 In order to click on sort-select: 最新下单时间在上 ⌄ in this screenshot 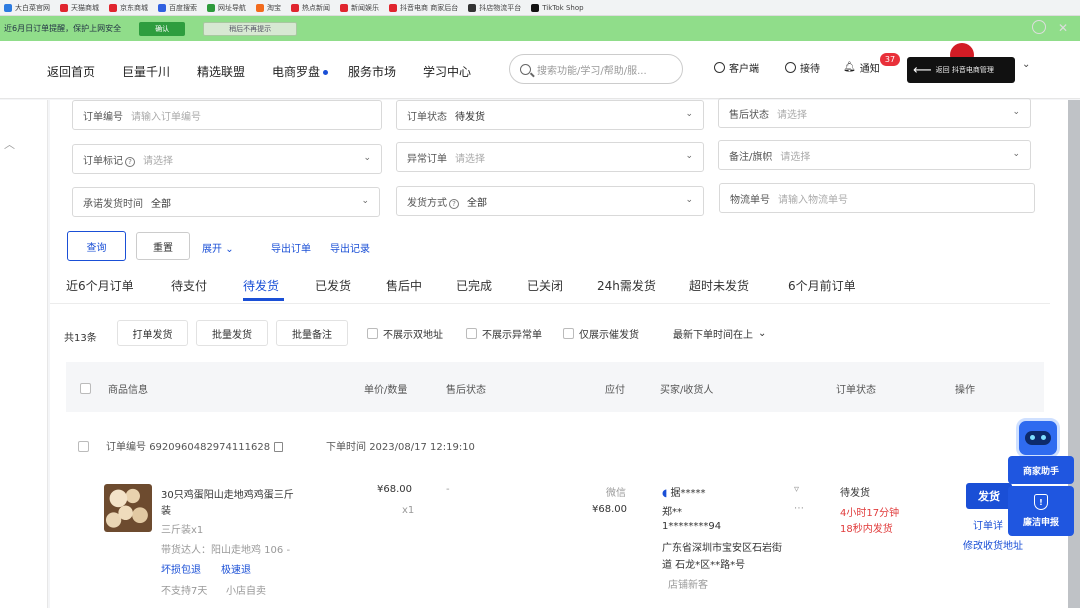, I will do `click(719, 333)`.